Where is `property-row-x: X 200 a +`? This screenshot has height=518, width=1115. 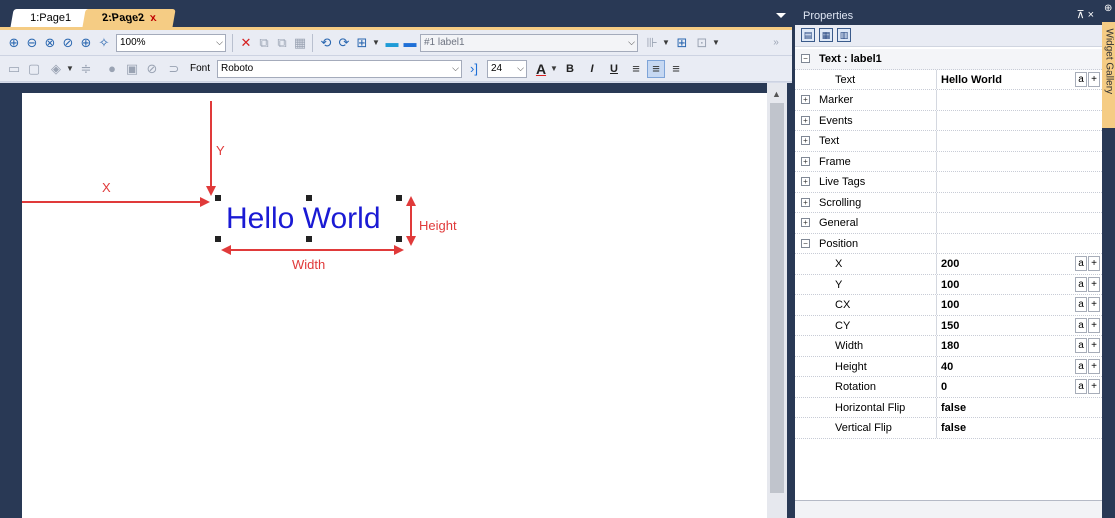
property-row-x: X 200 a + is located at coordinates (948, 264).